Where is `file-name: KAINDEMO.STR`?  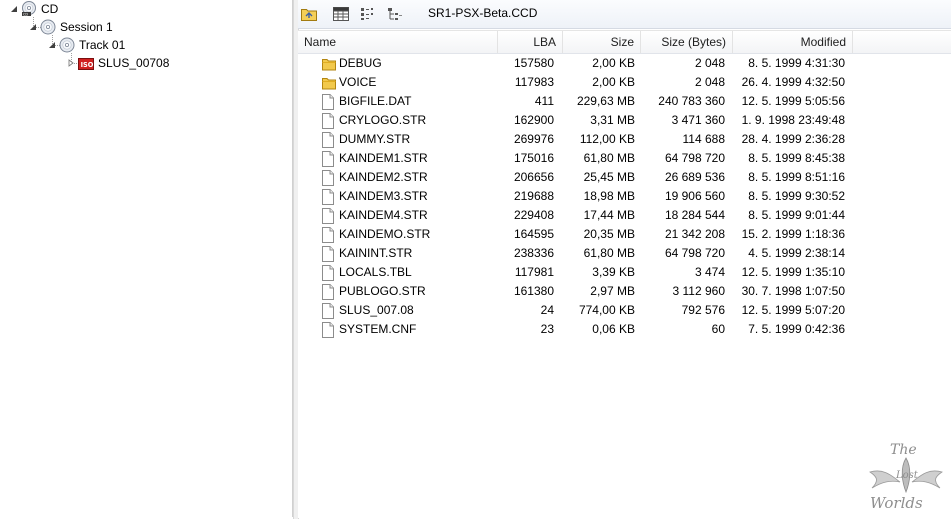
file-name: KAINDEMO.STR is located at coordinates (385, 234).